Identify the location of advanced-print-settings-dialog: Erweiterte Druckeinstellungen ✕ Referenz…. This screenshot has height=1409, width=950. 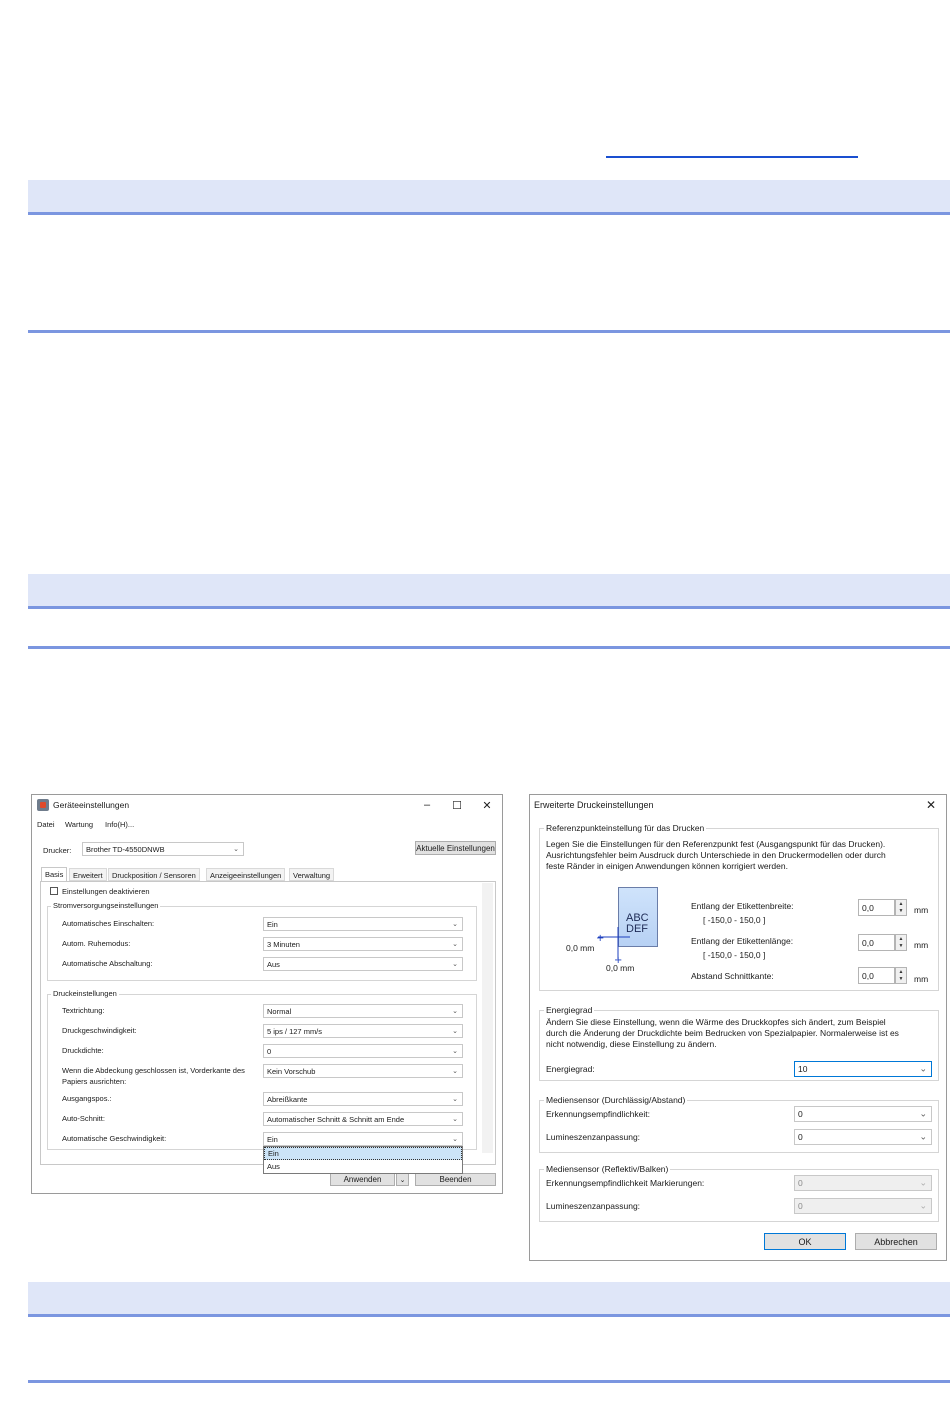
(738, 1027).